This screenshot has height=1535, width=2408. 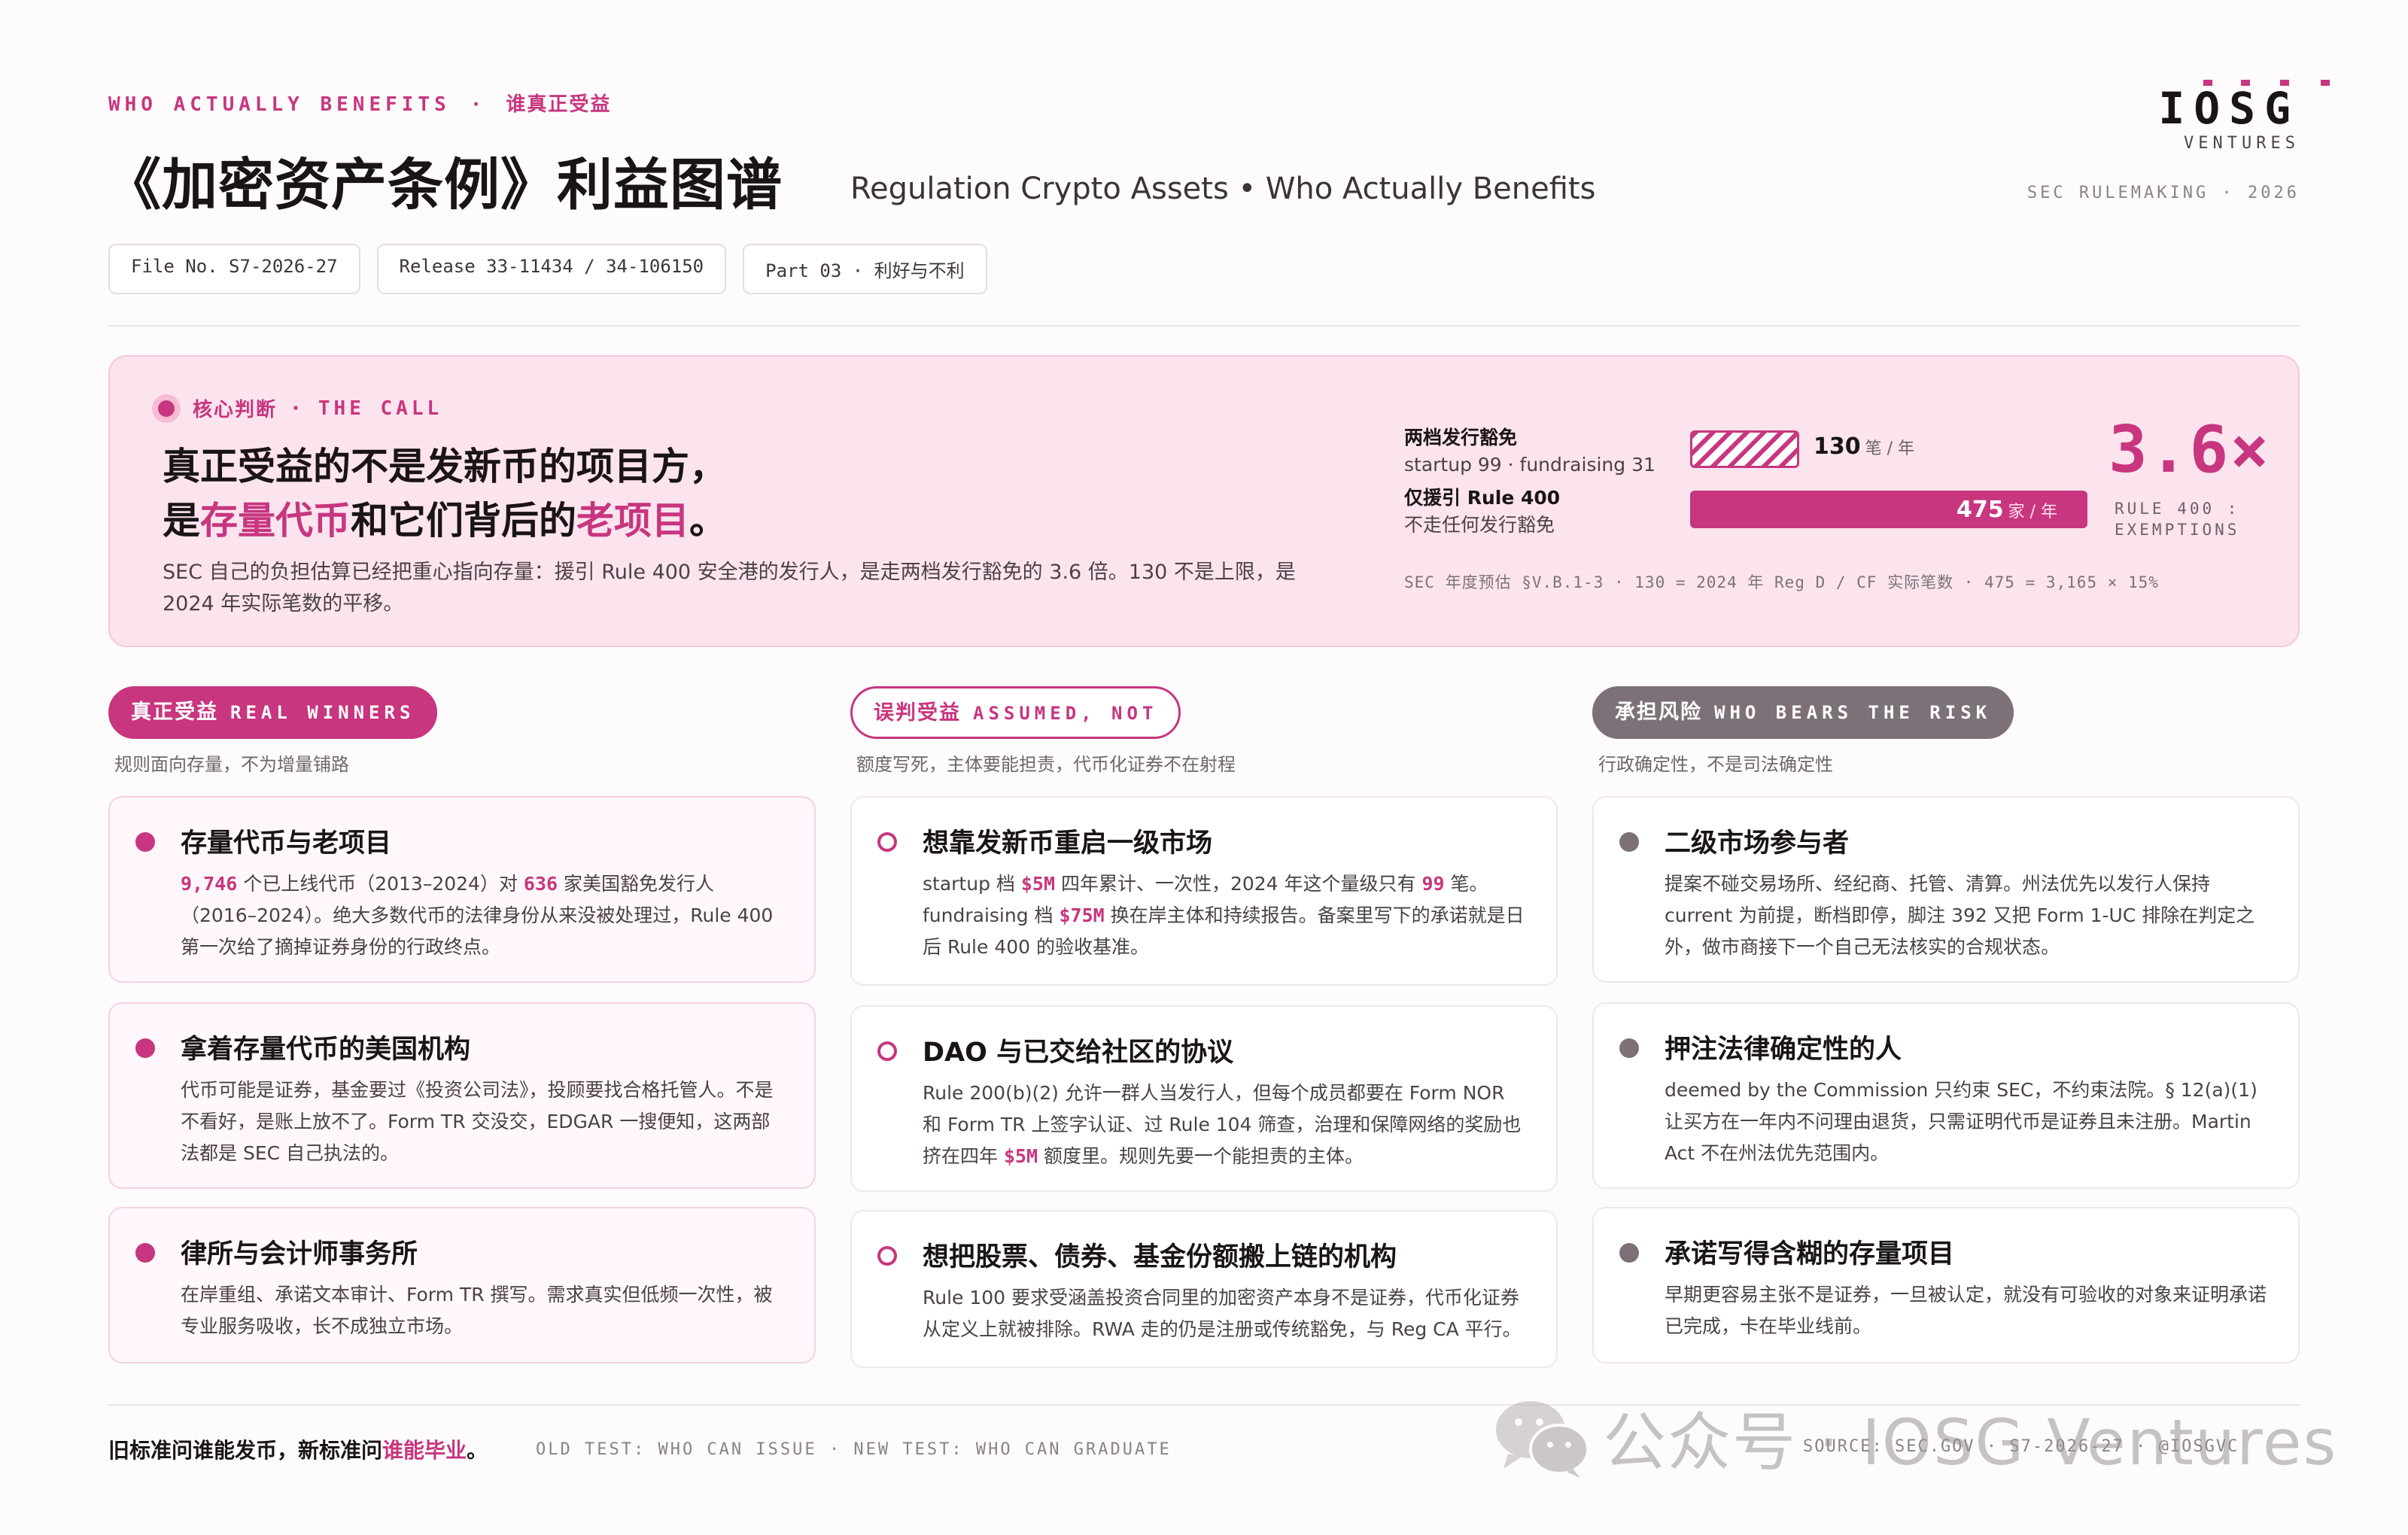 What do you see at coordinates (1980, 510) in the screenshot?
I see `bar-rule-400-value: 475` at bounding box center [1980, 510].